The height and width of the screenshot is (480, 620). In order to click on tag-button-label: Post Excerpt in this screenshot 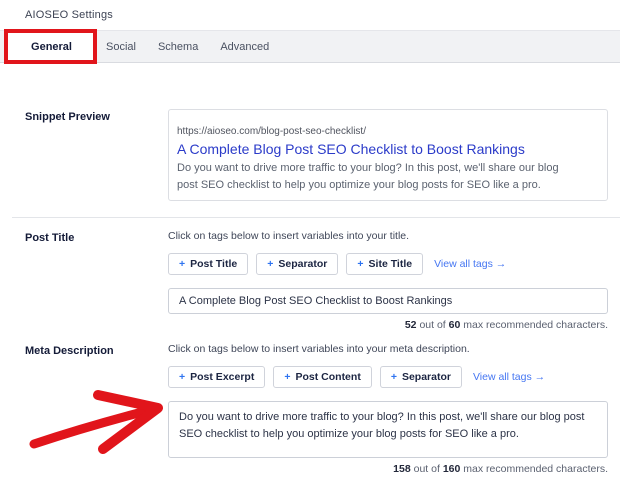, I will do `click(222, 377)`.